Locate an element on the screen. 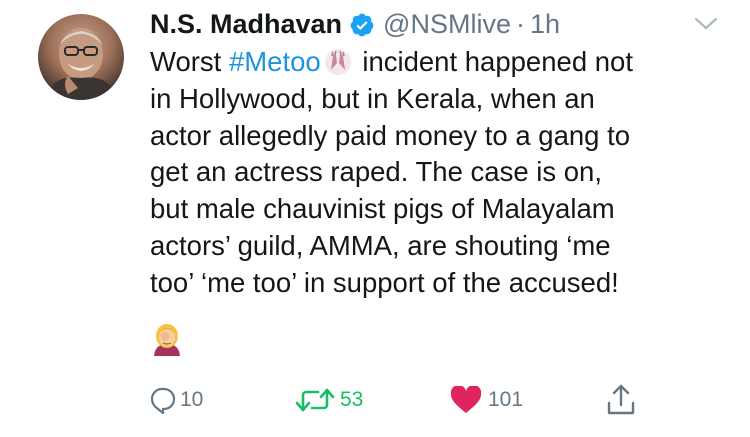  reply-icon is located at coordinates (163, 400).